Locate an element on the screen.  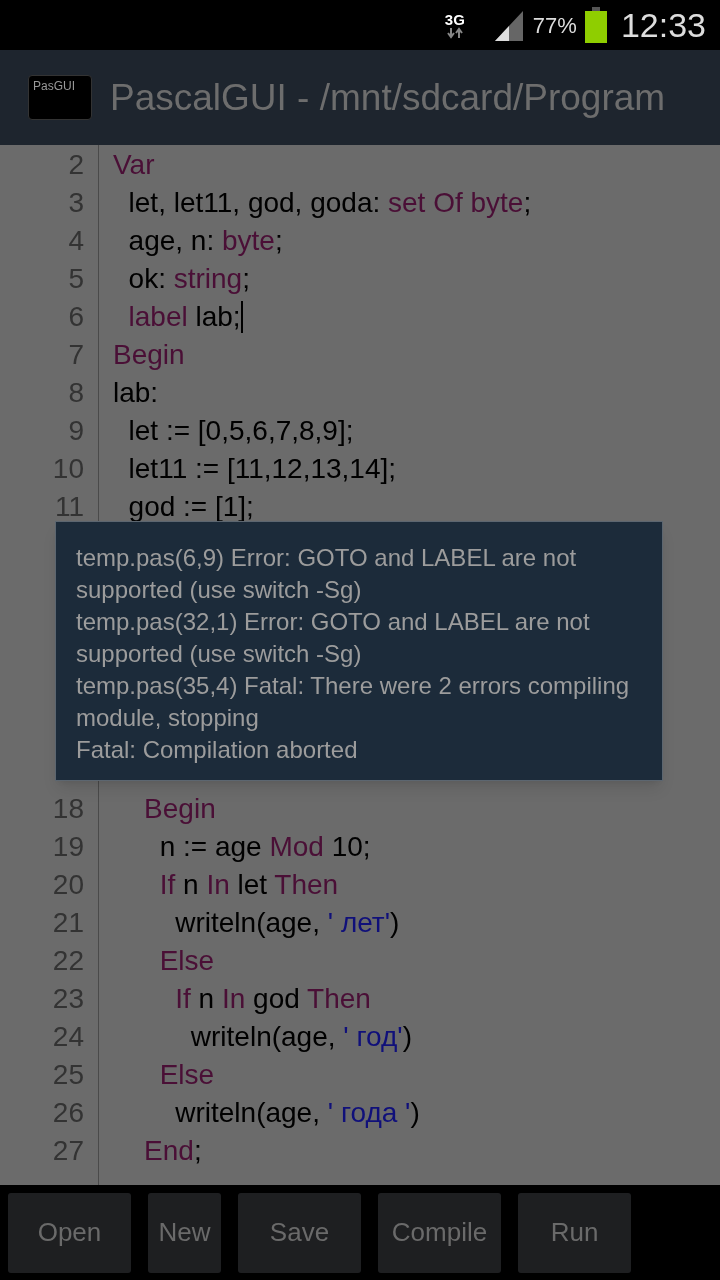
line-number: 10 is located at coordinates (68, 469).